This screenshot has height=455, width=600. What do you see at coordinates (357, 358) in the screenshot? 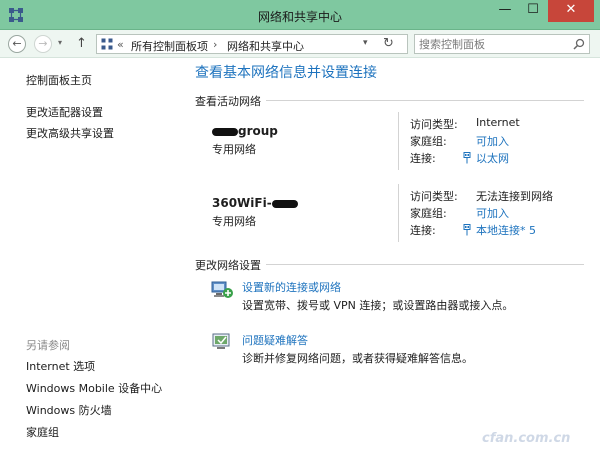
I see `task-description: 诊断并修复网络问题，或者获得疑难解答信息。` at bounding box center [357, 358].